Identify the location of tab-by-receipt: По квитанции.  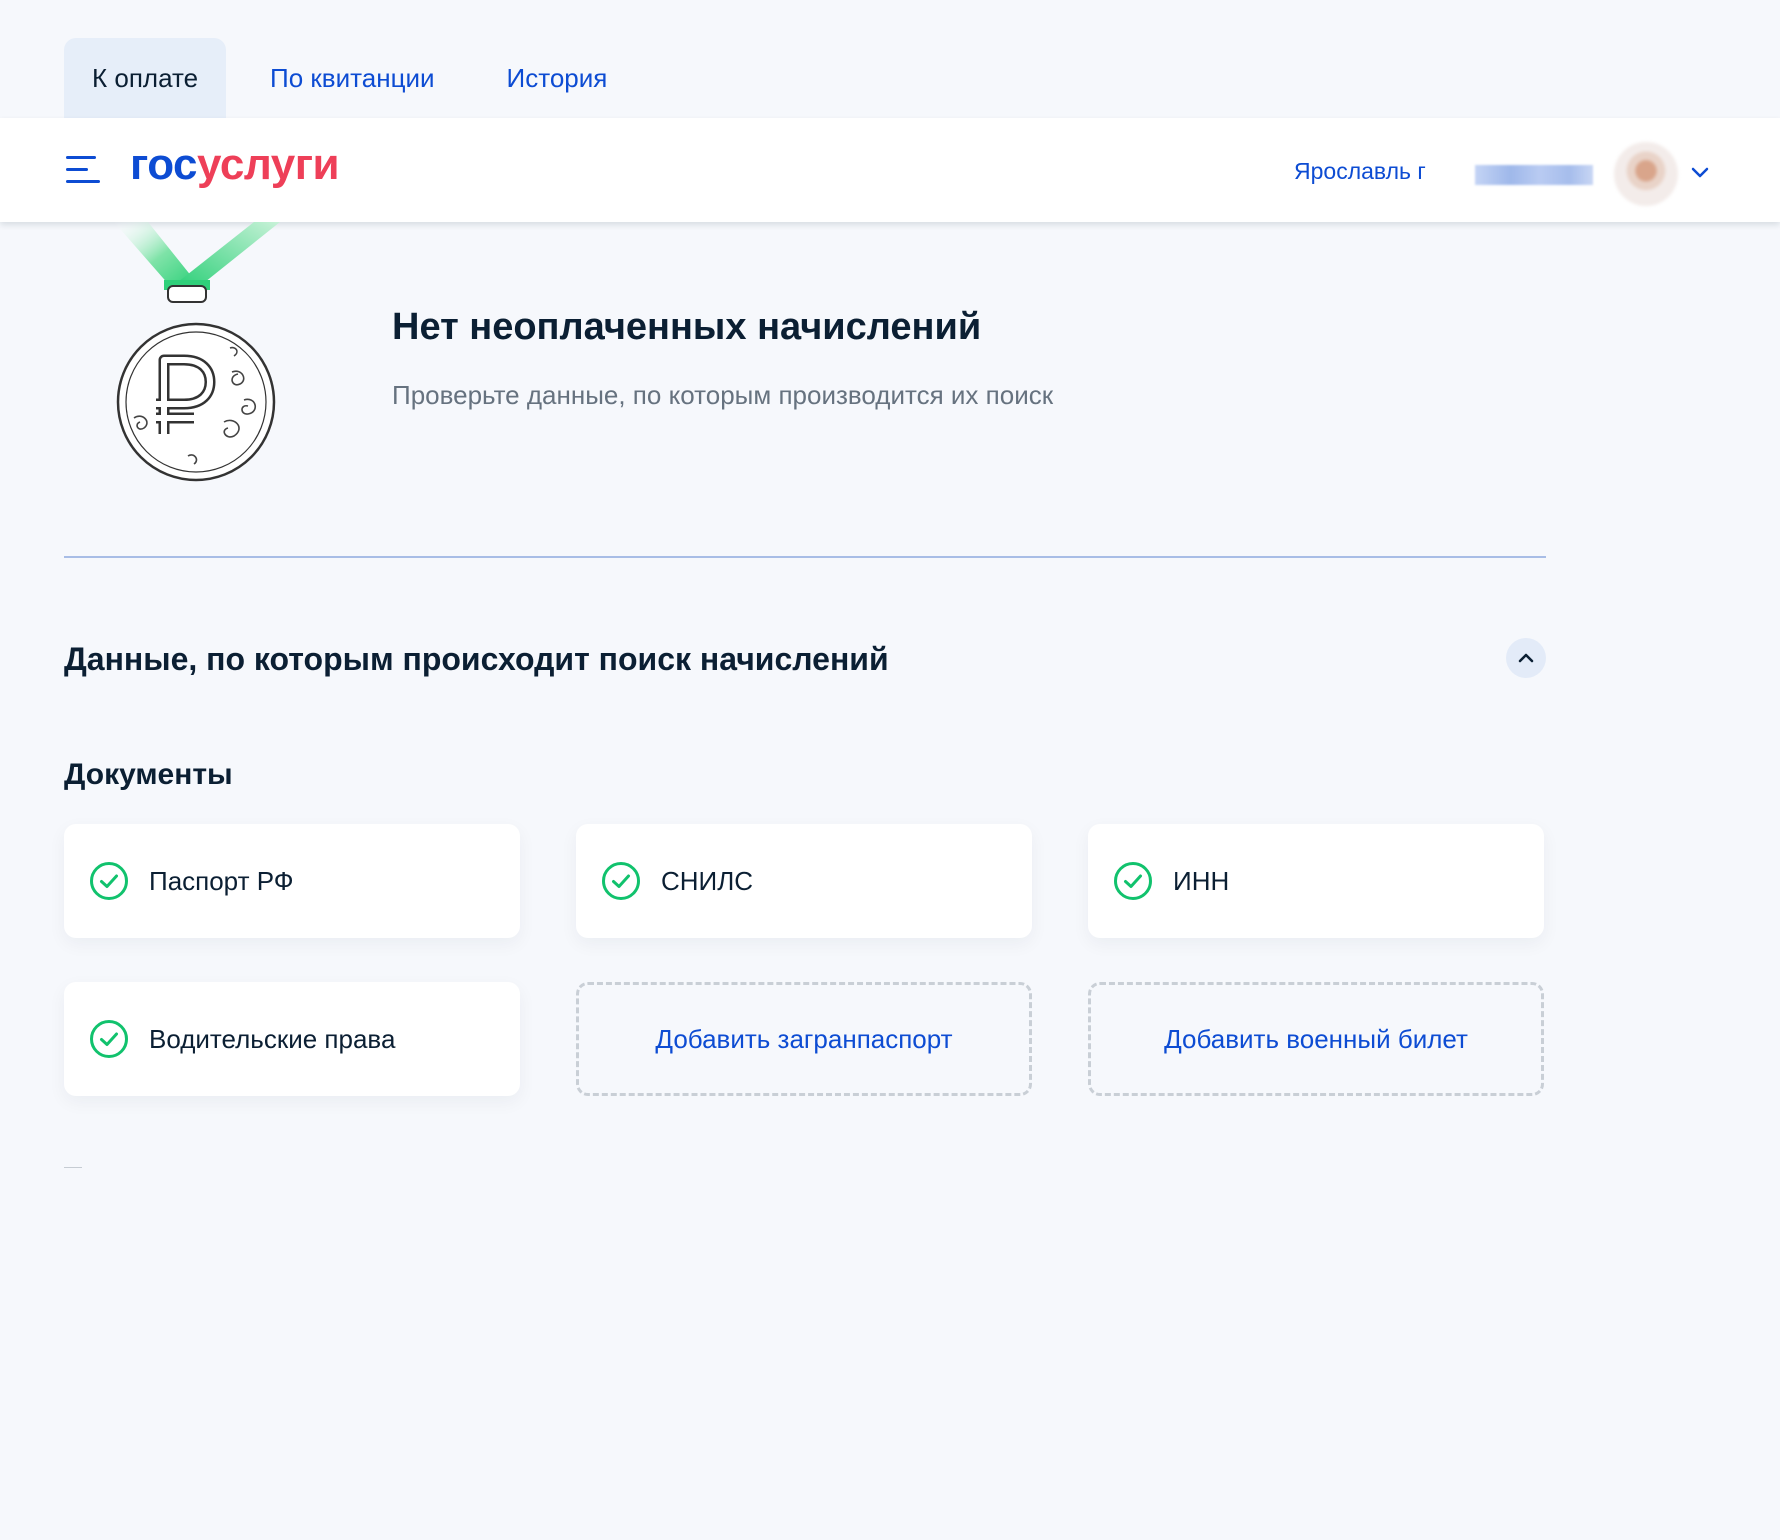
(352, 78).